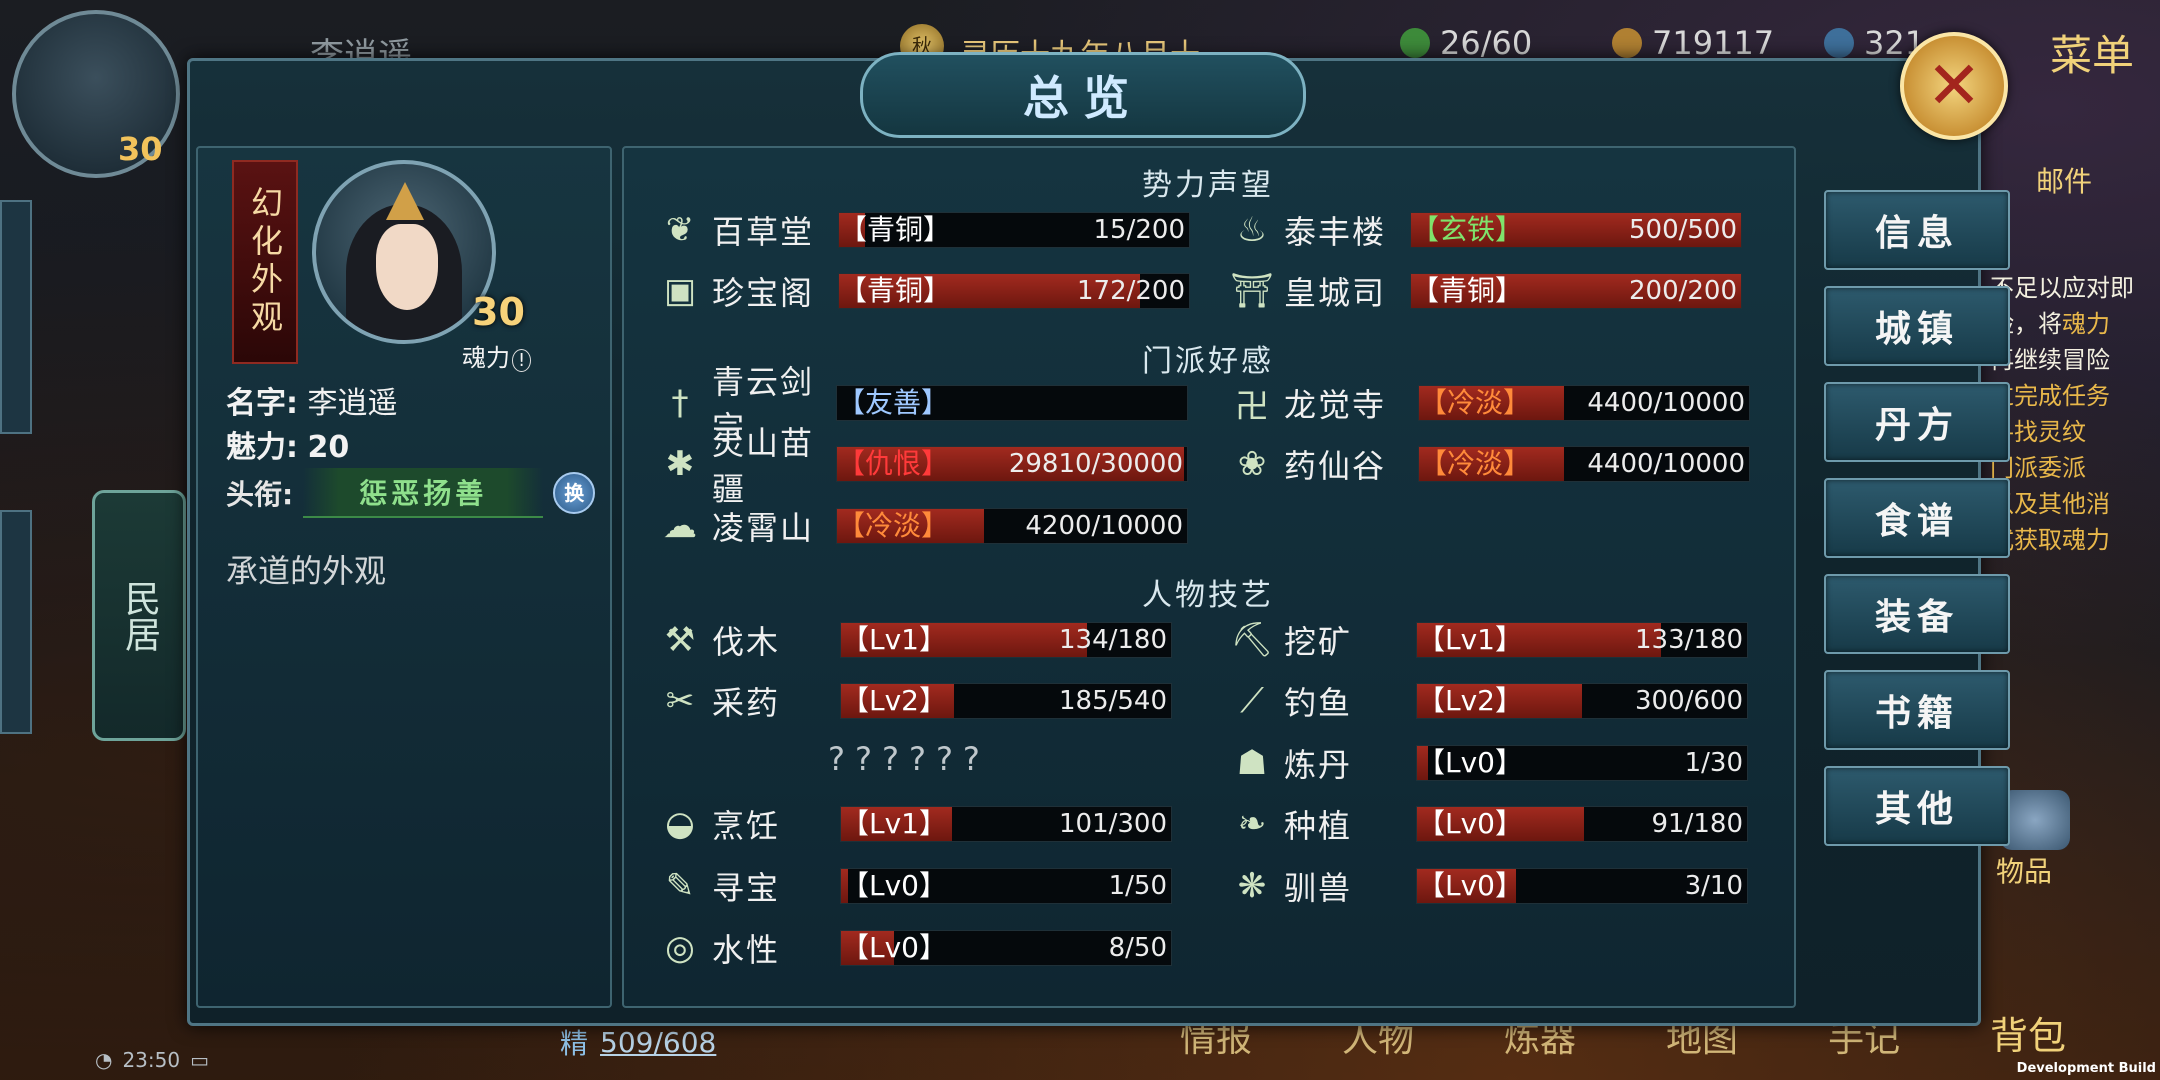  What do you see at coordinates (1012, 403) in the screenshot?
I see `progress-bar: 【友善】` at bounding box center [1012, 403].